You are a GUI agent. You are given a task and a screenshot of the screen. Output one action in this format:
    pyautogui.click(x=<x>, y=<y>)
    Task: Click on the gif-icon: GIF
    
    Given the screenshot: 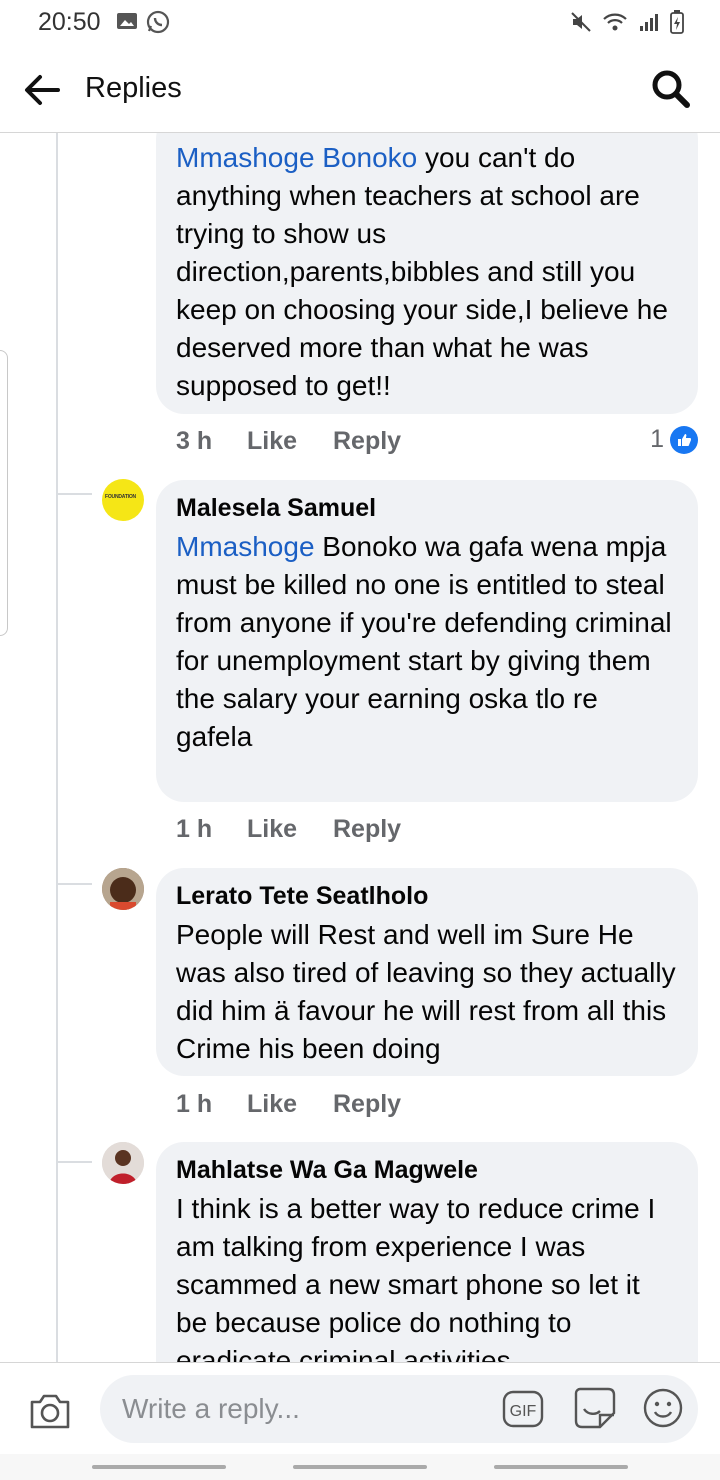 What is the action you would take?
    pyautogui.click(x=523, y=1409)
    